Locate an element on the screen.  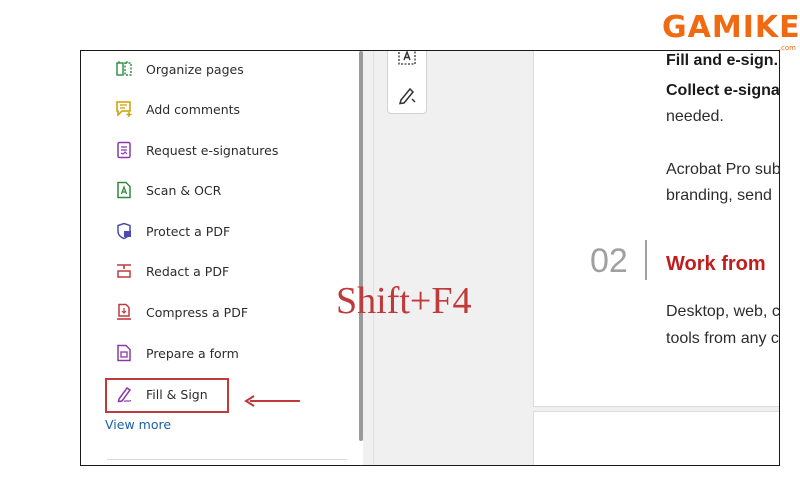
tool-add-comments: Add comments is located at coordinates (177, 109).